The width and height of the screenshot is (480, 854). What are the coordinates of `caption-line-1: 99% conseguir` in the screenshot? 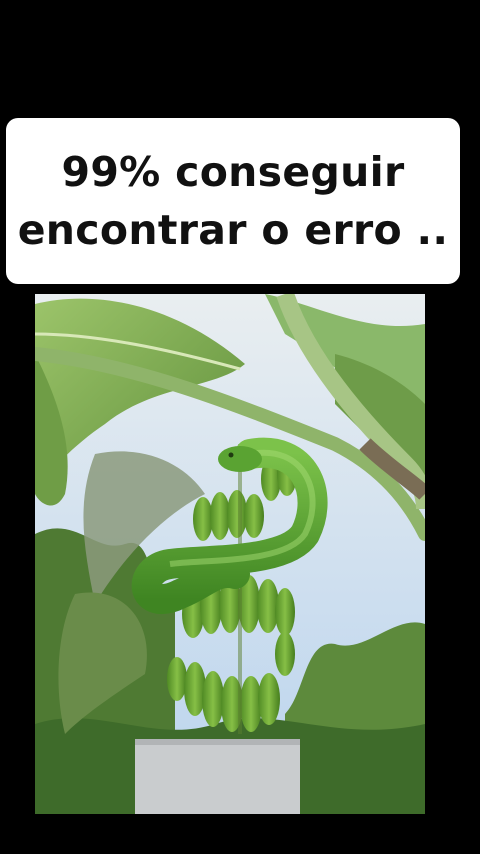 It's located at (233, 172).